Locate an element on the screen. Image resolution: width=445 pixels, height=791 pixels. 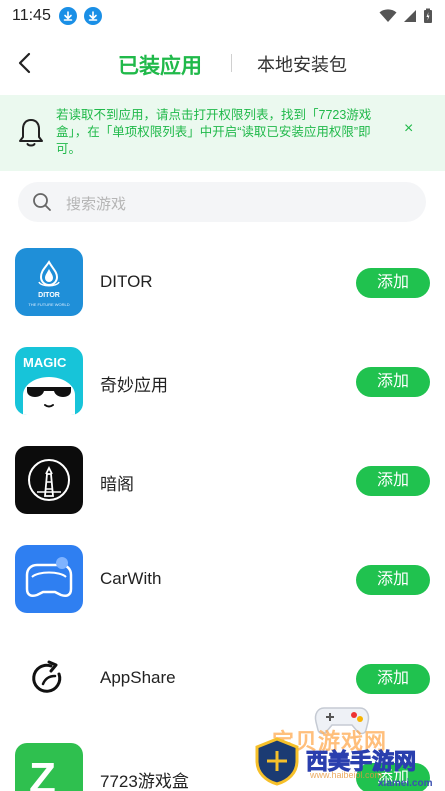
search-icon is located at coordinates (42, 202).